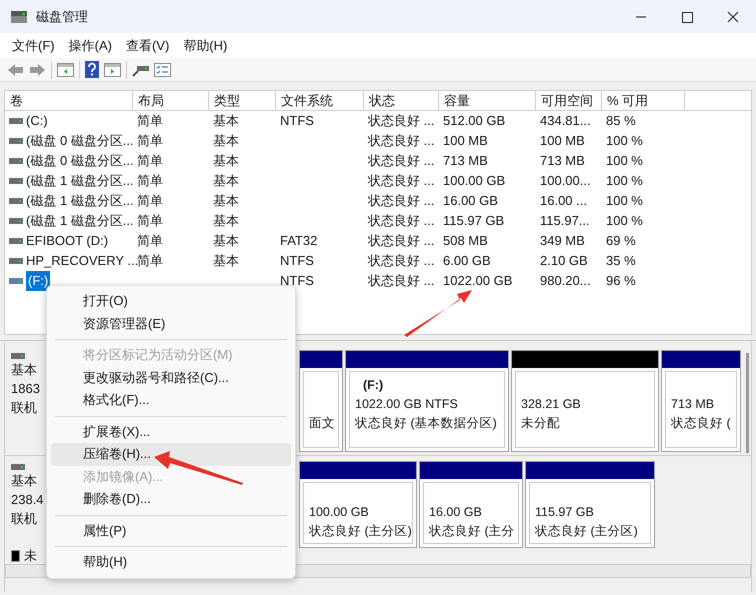 The image size is (756, 595). Describe the element at coordinates (69, 100) in the screenshot. I see `column-header: 卷` at that location.